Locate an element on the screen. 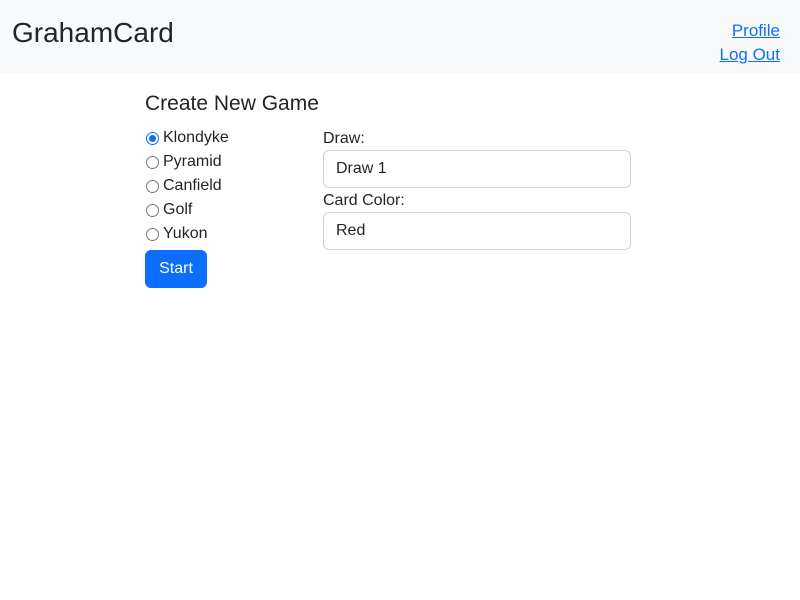  start-button: Start is located at coordinates (176, 269).